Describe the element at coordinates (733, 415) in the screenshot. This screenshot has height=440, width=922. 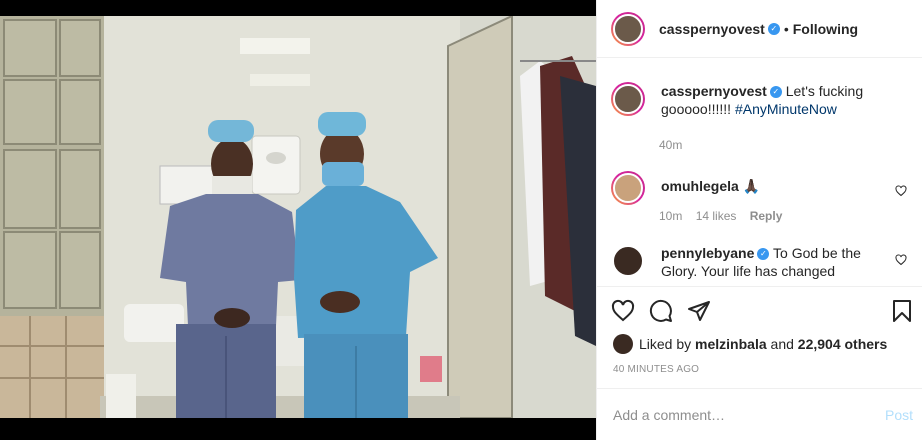
I see `add-comment-input` at that location.